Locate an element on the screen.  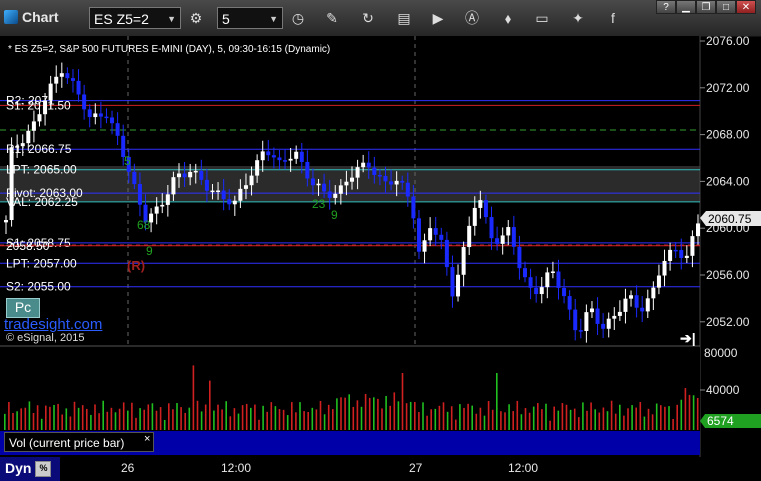
refresh-icon: ↻ is located at coordinates (368, 18).